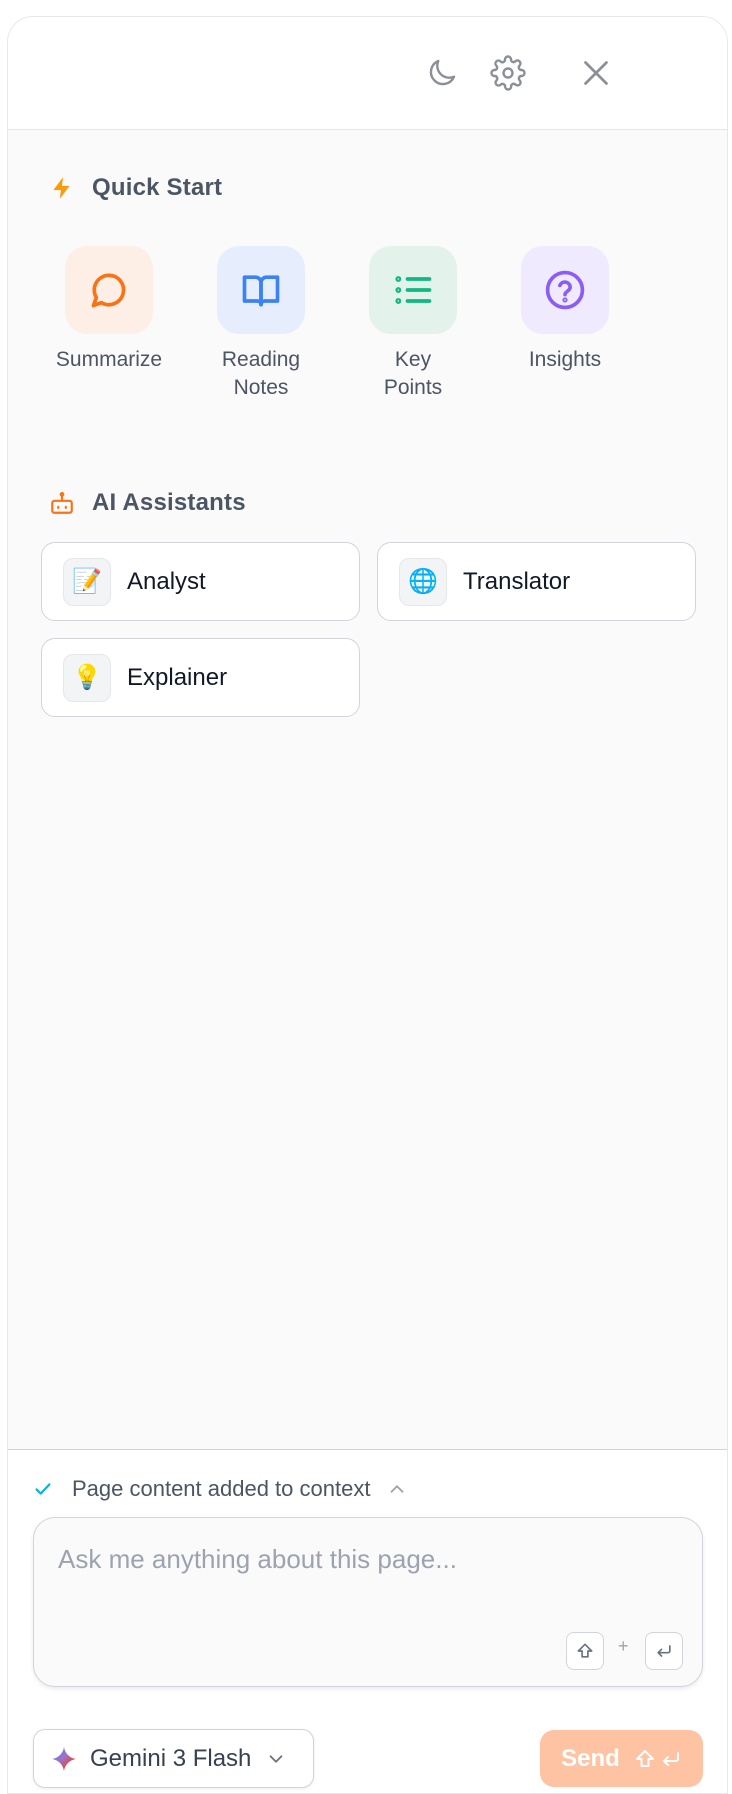 The height and width of the screenshot is (1794, 732). Describe the element at coordinates (157, 187) in the screenshot. I see `quick-start-title: Quick Start` at that location.